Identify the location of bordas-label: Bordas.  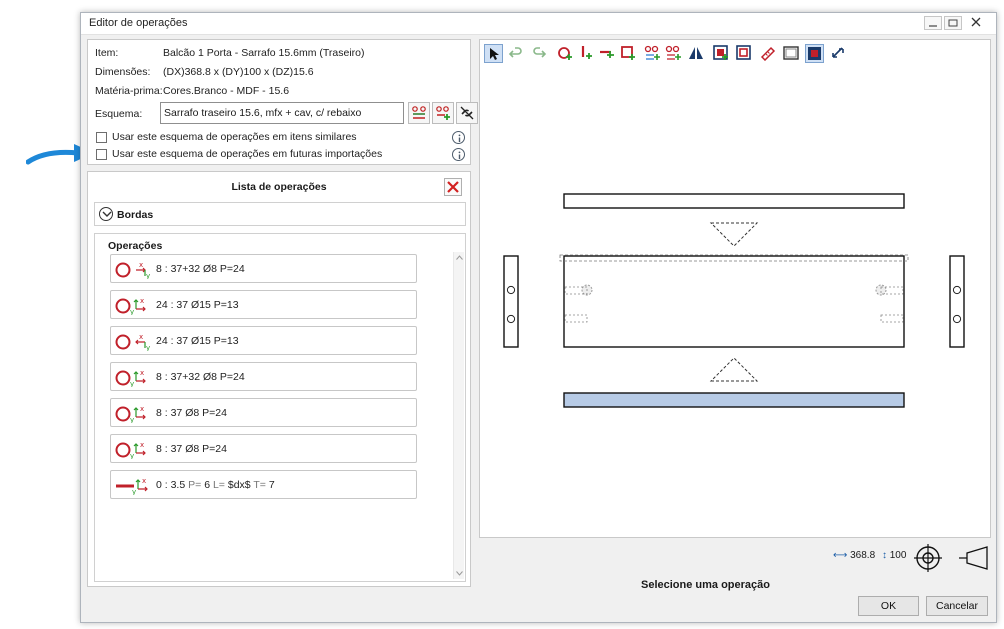
(135, 215).